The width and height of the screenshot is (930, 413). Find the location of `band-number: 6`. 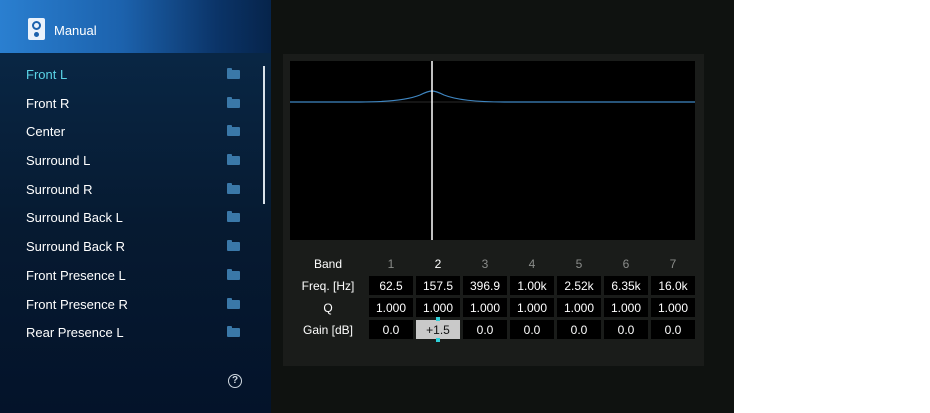

band-number: 6 is located at coordinates (626, 263).